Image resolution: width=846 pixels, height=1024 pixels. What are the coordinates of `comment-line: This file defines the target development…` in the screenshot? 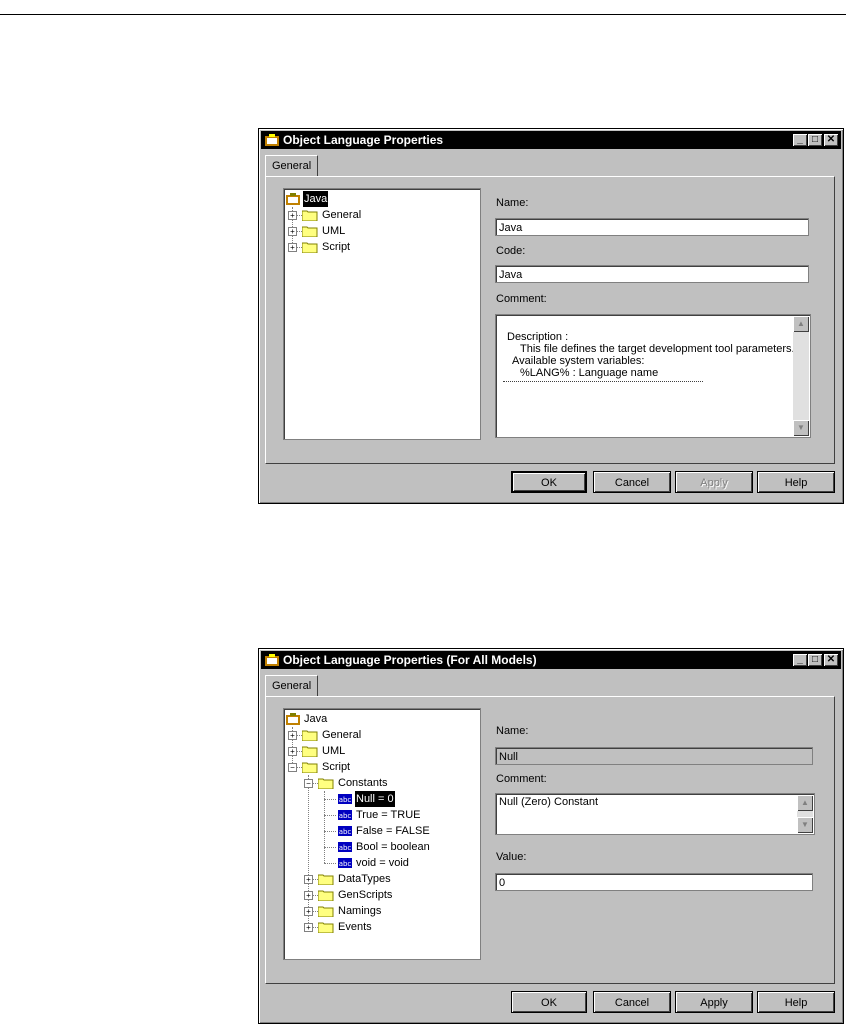 It's located at (657, 349).